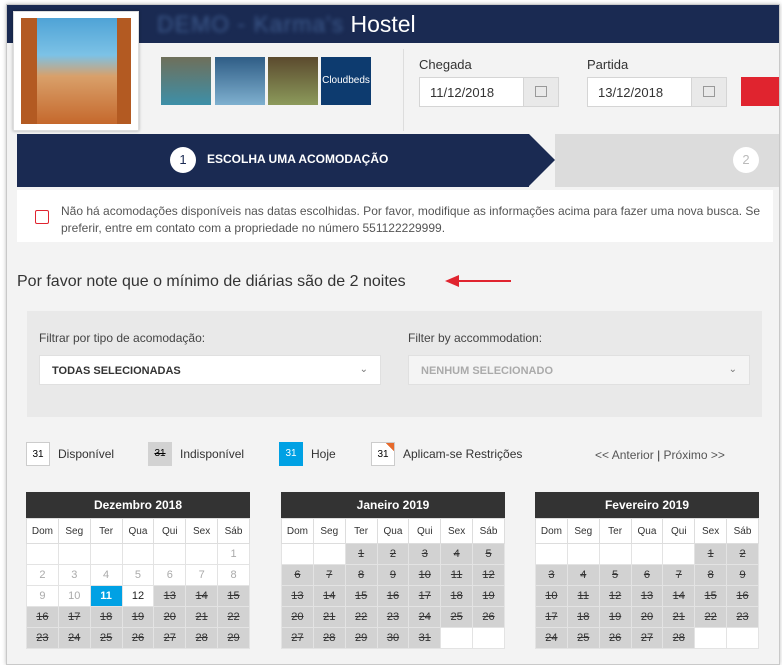 Image resolution: width=782 pixels, height=665 pixels. What do you see at coordinates (425, 638) in the screenshot?
I see `calendar-day: 31` at bounding box center [425, 638].